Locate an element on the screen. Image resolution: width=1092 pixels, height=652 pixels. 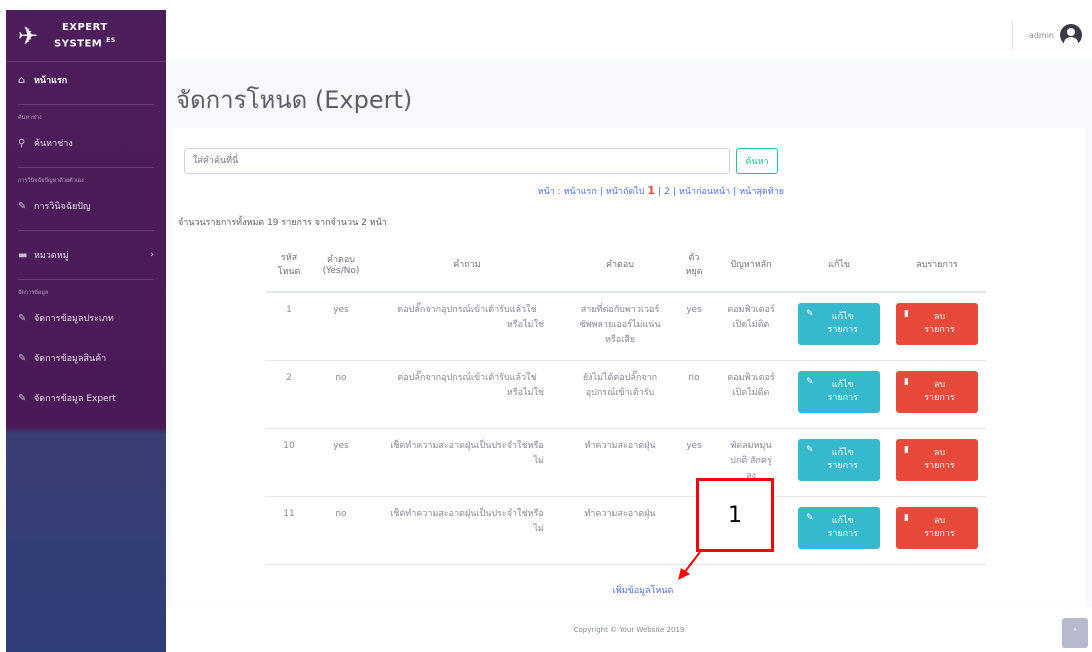
topbar: admin is located at coordinates (629, 35).